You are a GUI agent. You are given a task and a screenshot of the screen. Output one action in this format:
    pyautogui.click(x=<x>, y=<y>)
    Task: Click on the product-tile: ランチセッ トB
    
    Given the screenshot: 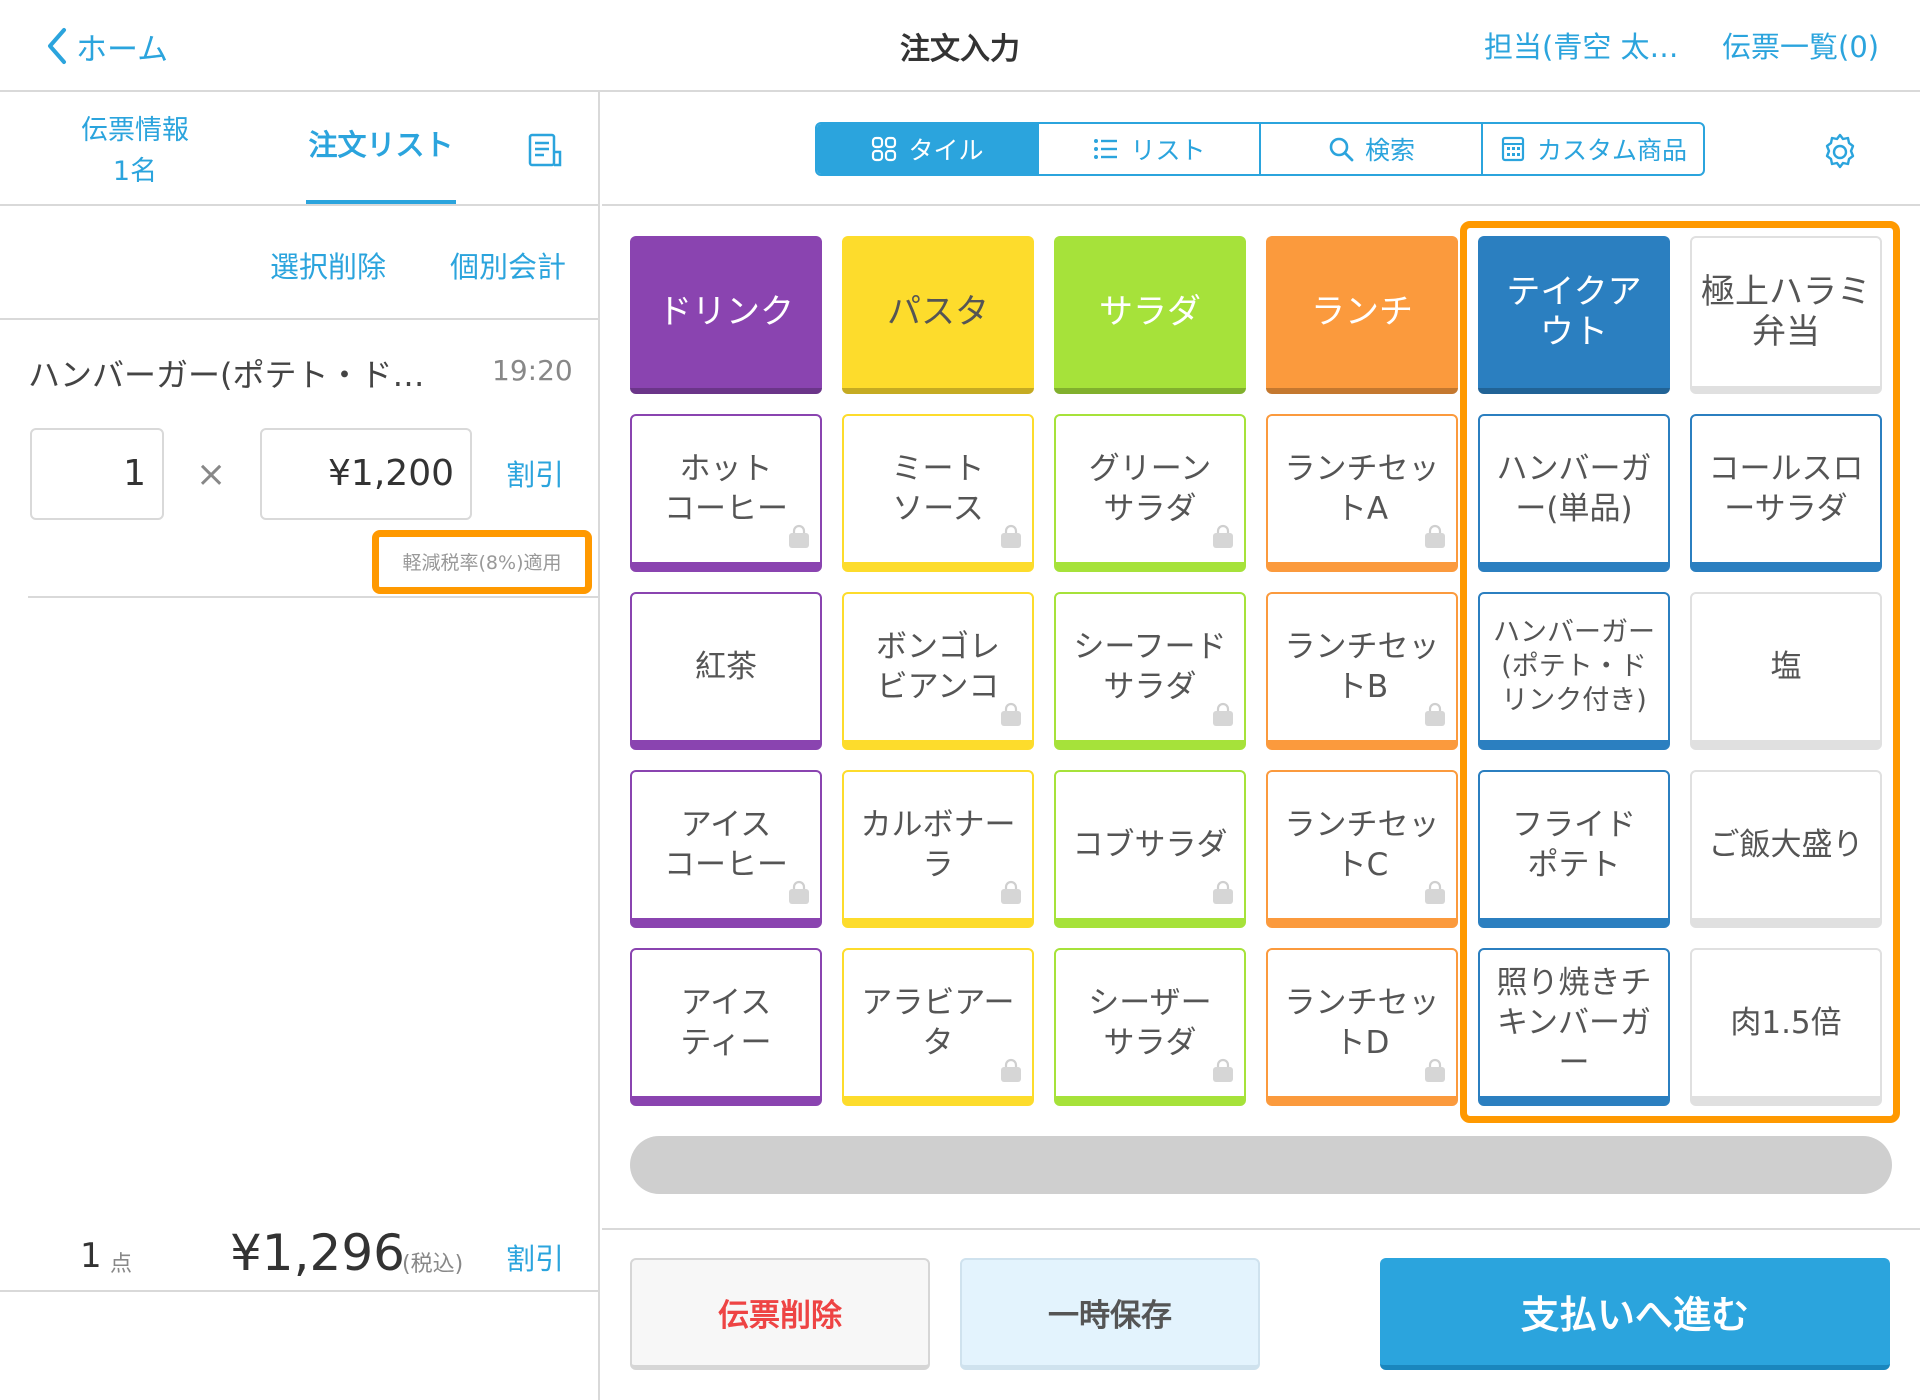 What is the action you would take?
    pyautogui.click(x=1362, y=671)
    